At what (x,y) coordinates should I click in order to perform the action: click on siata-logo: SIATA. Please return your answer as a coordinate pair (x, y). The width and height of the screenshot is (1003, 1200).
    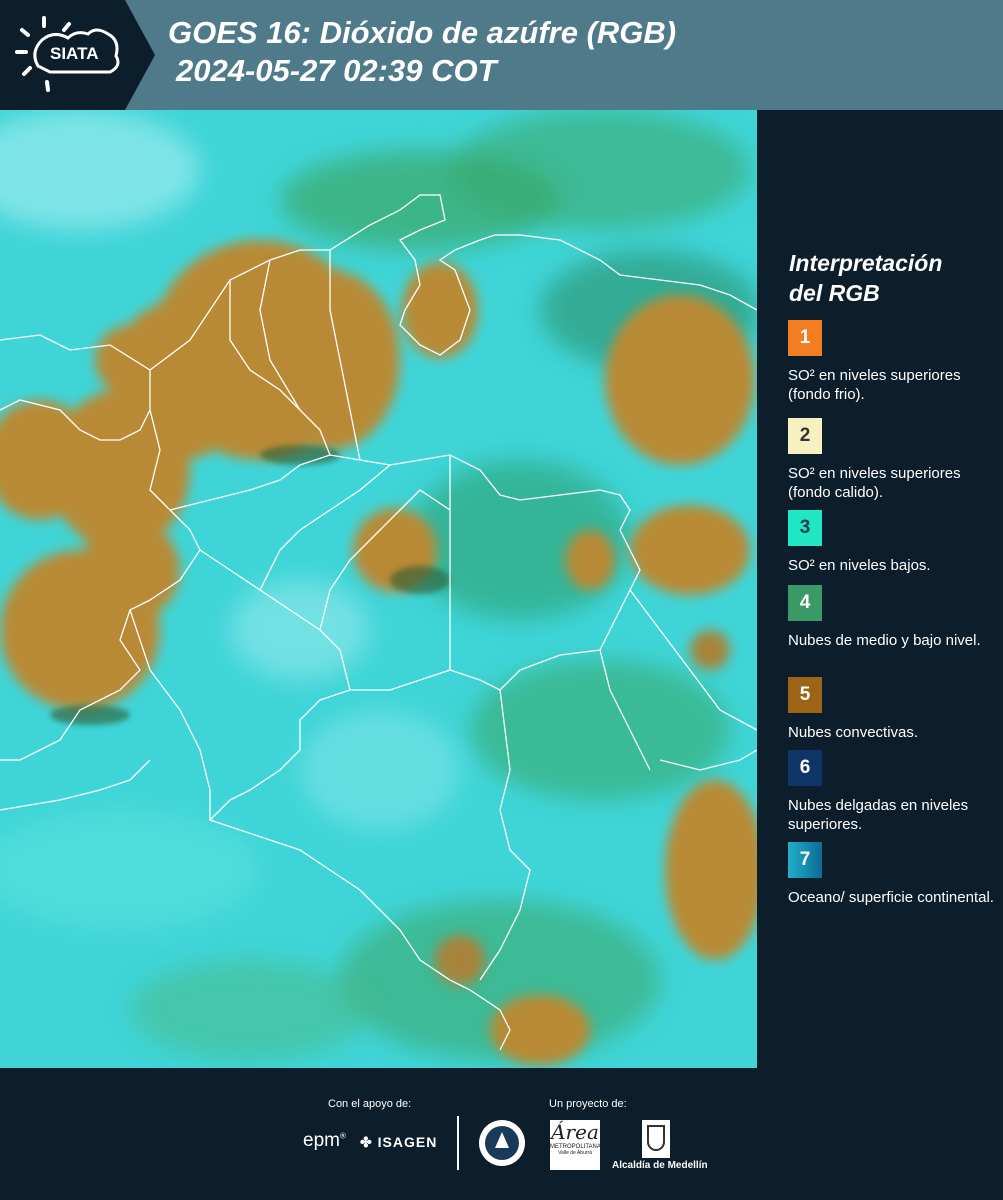
    Looking at the image, I should click on (77, 55).